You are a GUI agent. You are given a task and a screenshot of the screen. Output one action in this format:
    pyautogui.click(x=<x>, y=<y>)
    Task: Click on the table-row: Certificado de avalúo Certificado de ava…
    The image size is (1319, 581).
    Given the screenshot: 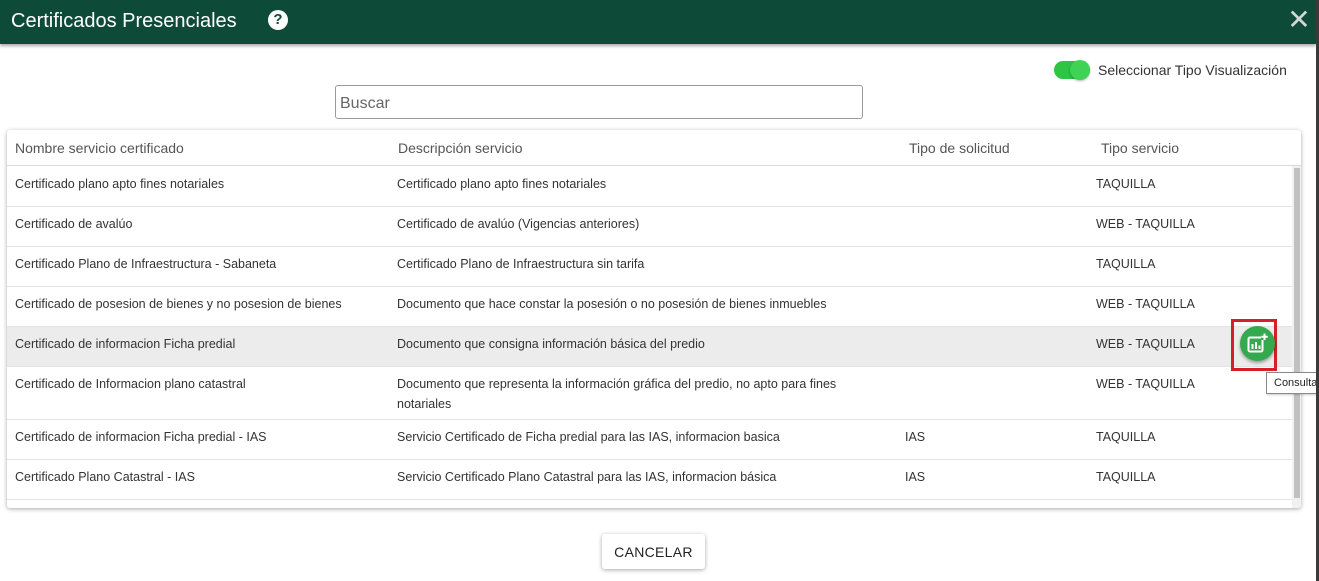 What is the action you would take?
    pyautogui.click(x=649, y=227)
    